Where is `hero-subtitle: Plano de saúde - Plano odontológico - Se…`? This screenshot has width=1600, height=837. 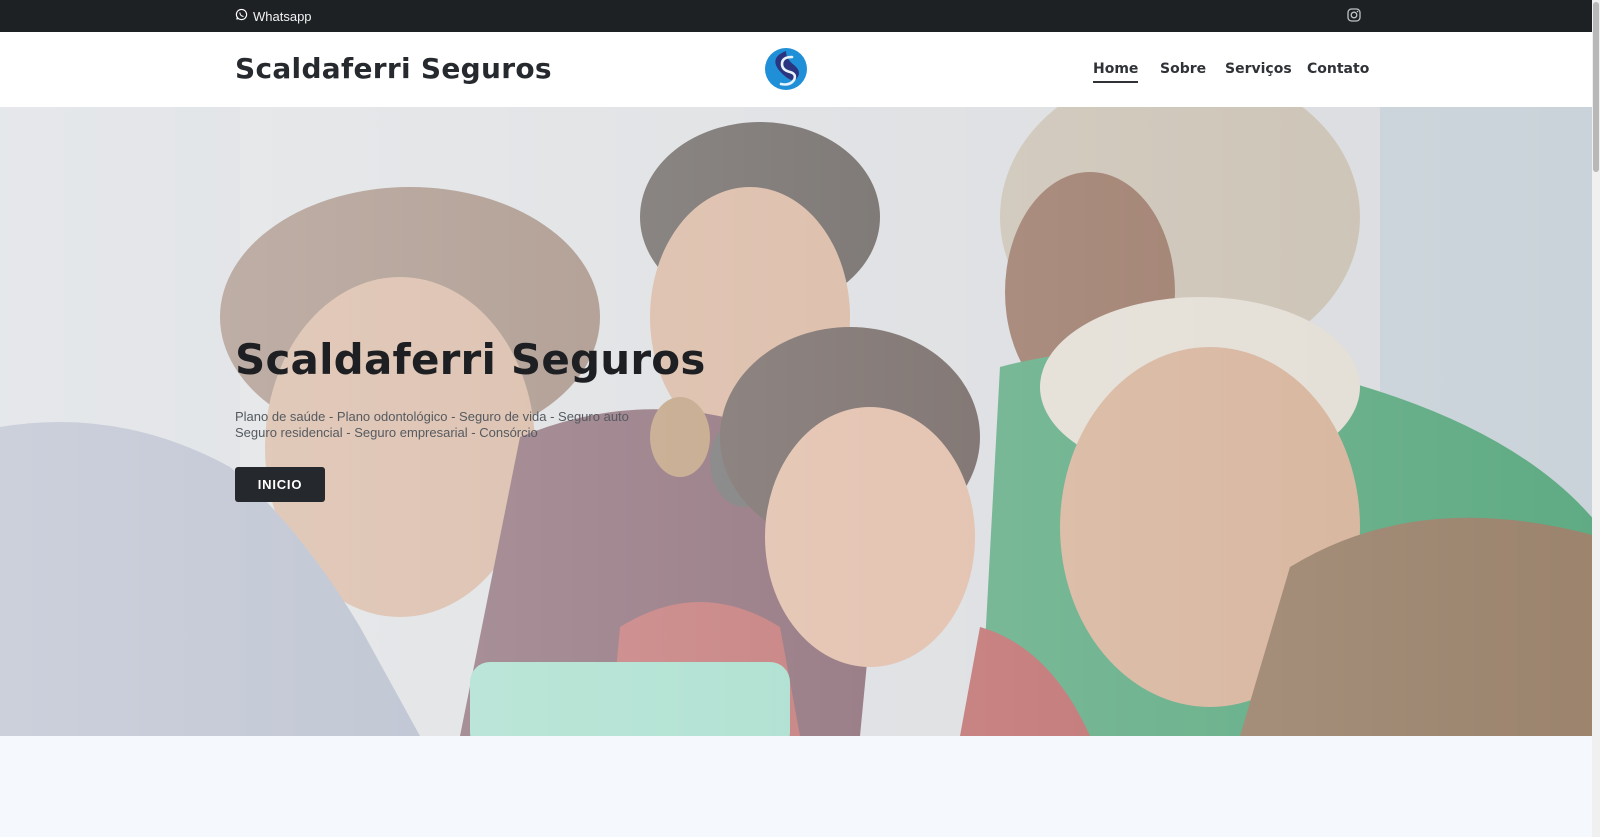
hero-subtitle: Plano de saúde - Plano odontológico - Se… is located at coordinates (432, 425).